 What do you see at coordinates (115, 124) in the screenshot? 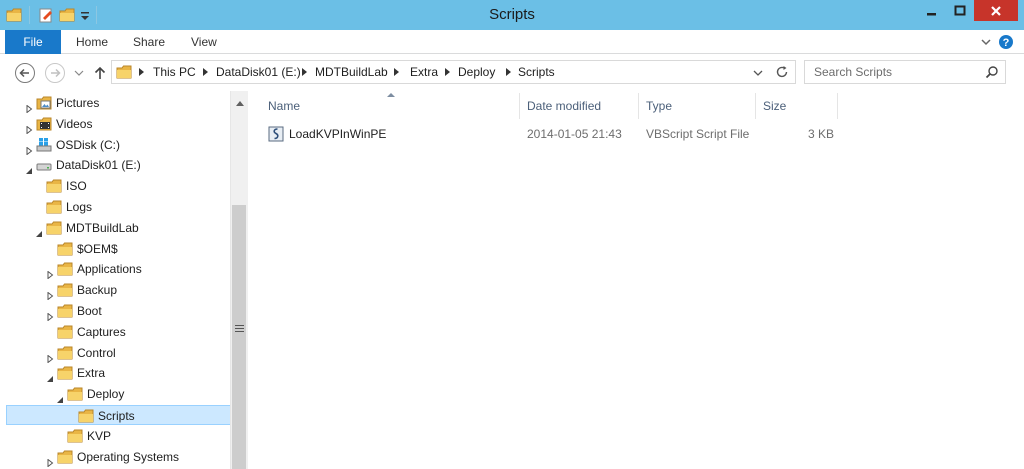
I see `tree-item-videos: Videos` at bounding box center [115, 124].